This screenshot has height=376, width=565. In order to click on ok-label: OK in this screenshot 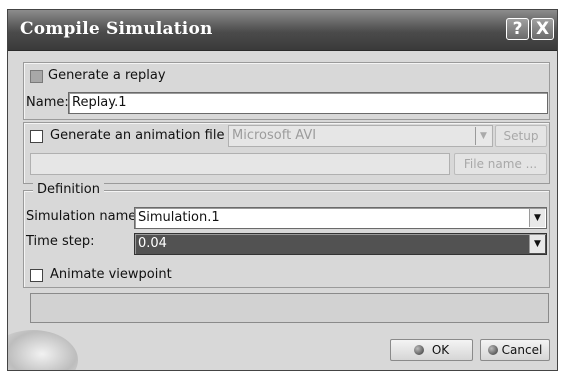, I will do `click(440, 350)`.